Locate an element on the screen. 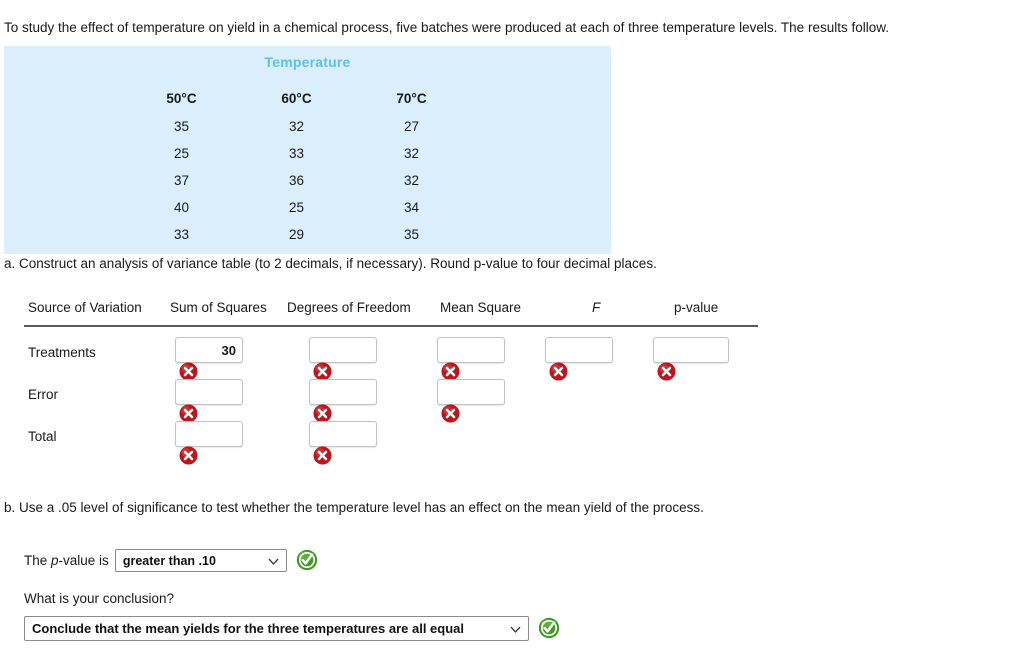 The width and height of the screenshot is (1024, 660). treatments-ms-cell is located at coordinates (471, 359).